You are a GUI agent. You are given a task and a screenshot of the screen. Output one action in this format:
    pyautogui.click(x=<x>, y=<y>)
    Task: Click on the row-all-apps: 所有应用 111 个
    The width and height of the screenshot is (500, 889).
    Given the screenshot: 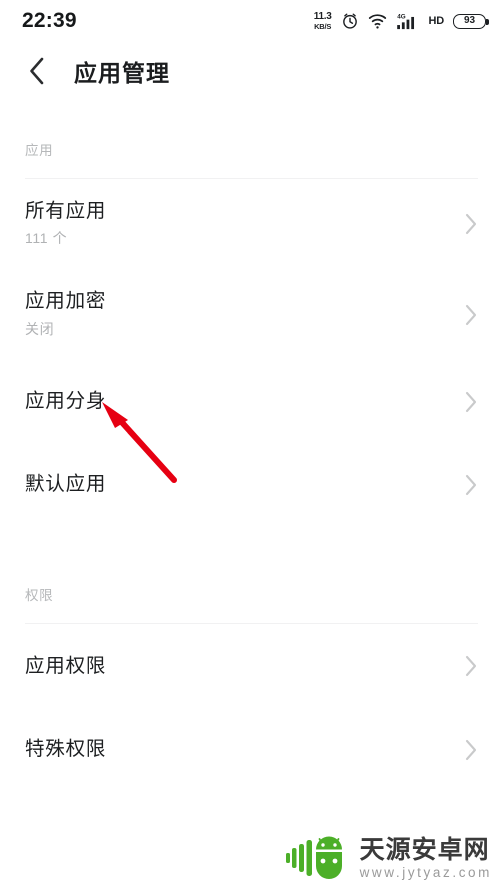 What is the action you would take?
    pyautogui.click(x=250, y=224)
    